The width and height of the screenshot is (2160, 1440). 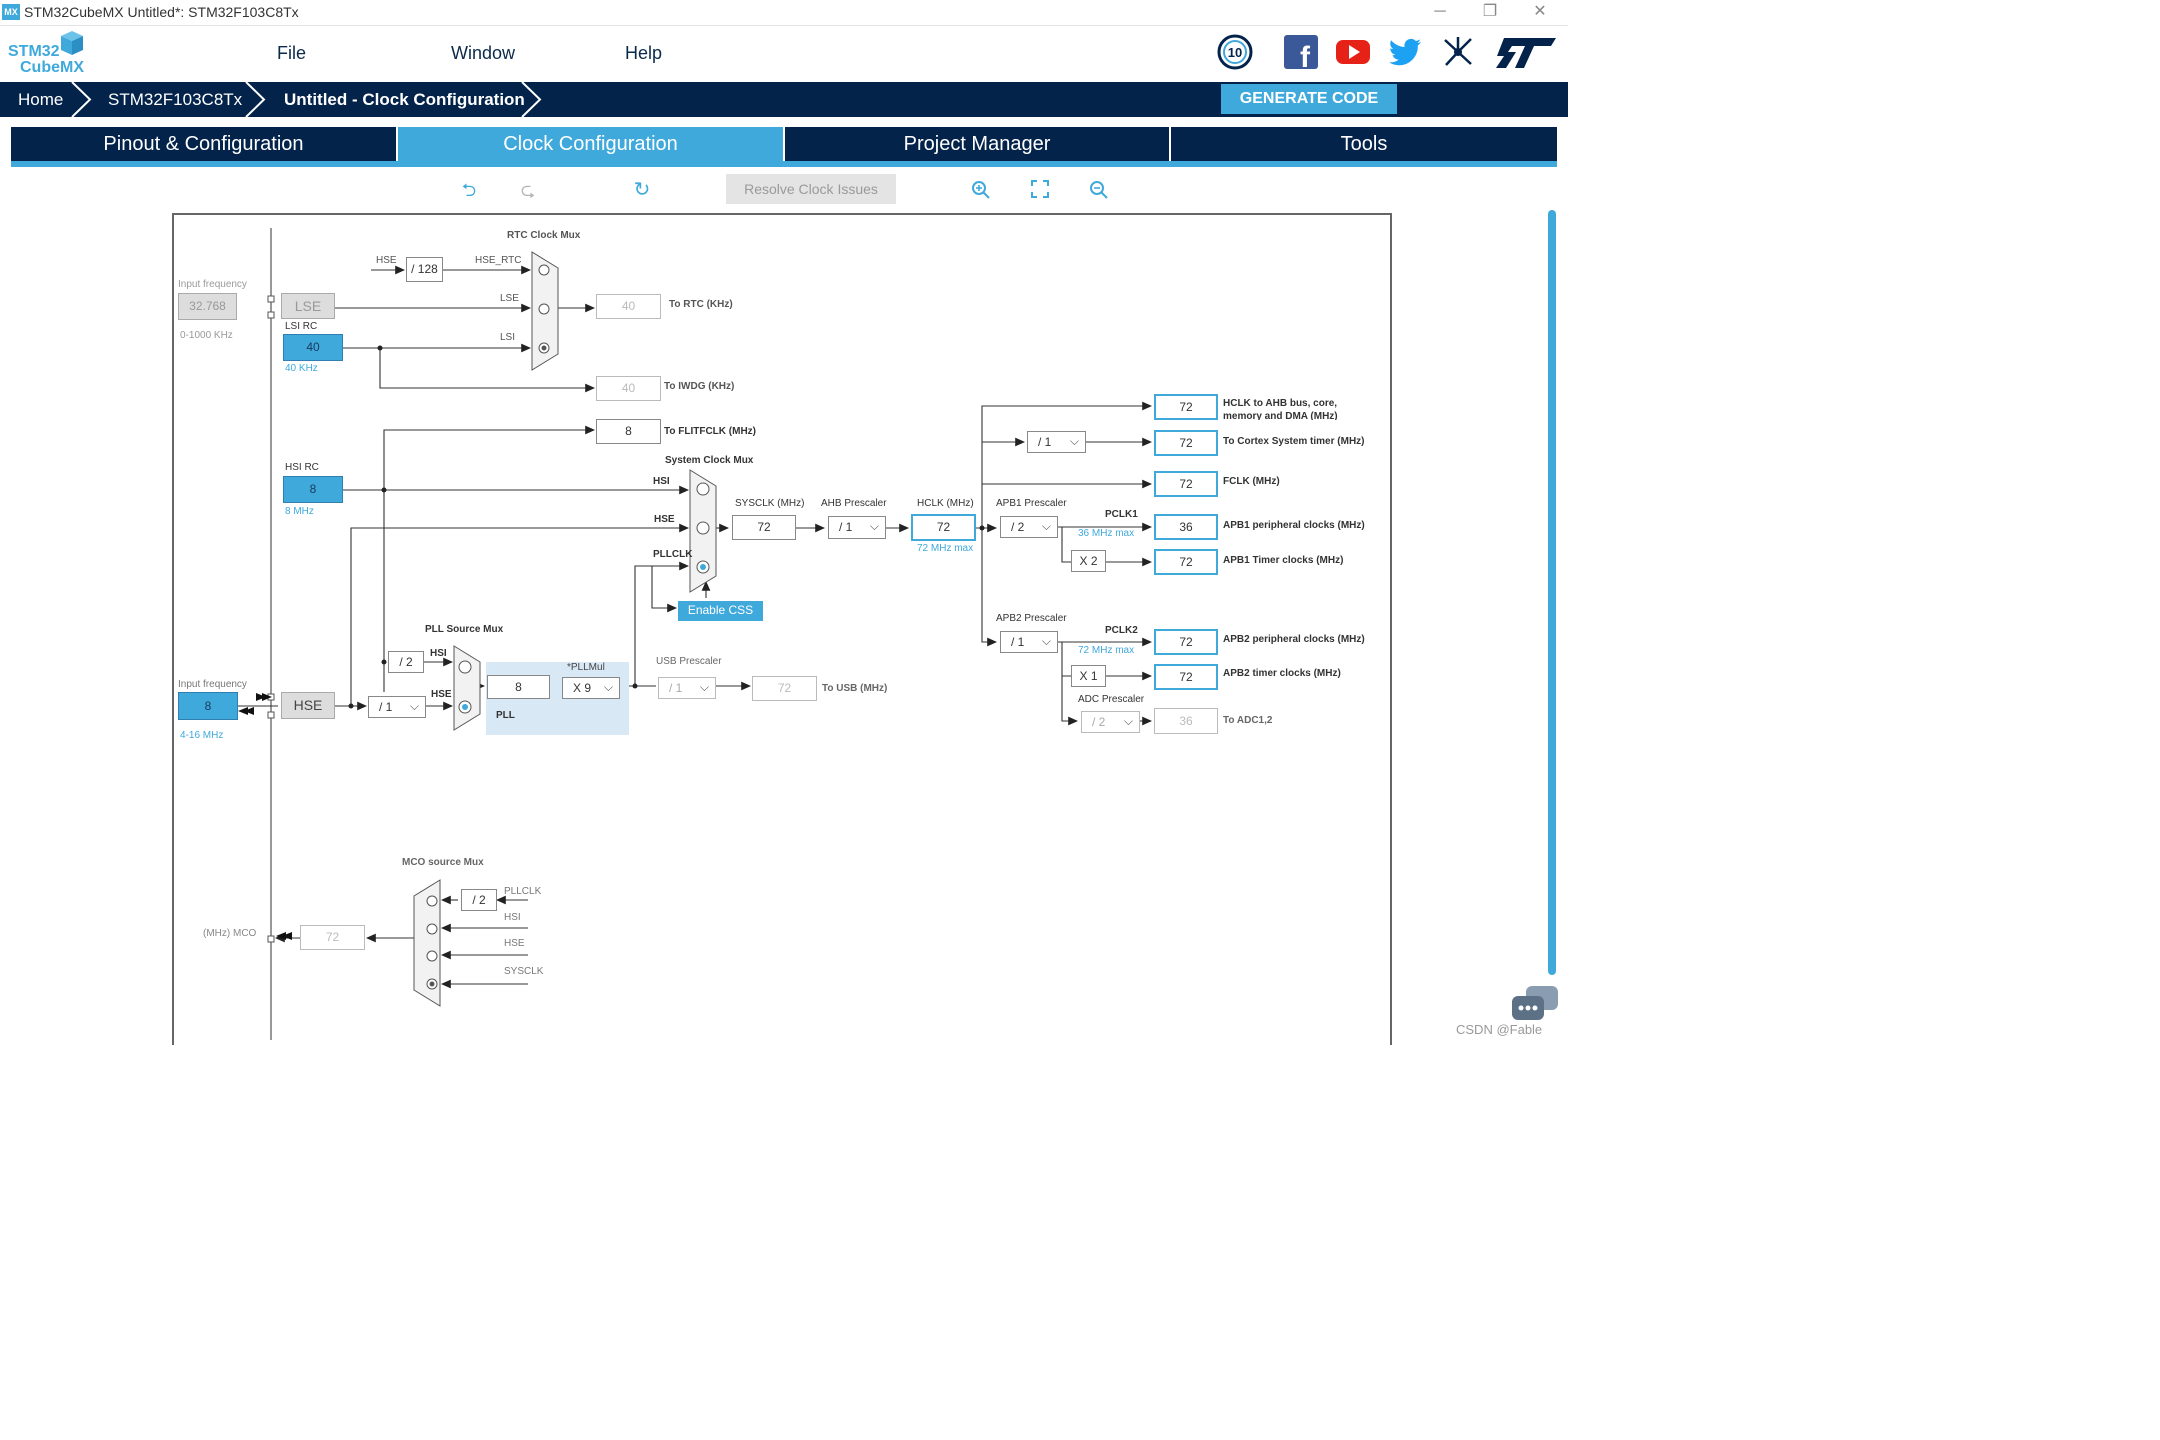 What do you see at coordinates (628, 431) in the screenshot?
I see `flitfclk-value: 8` at bounding box center [628, 431].